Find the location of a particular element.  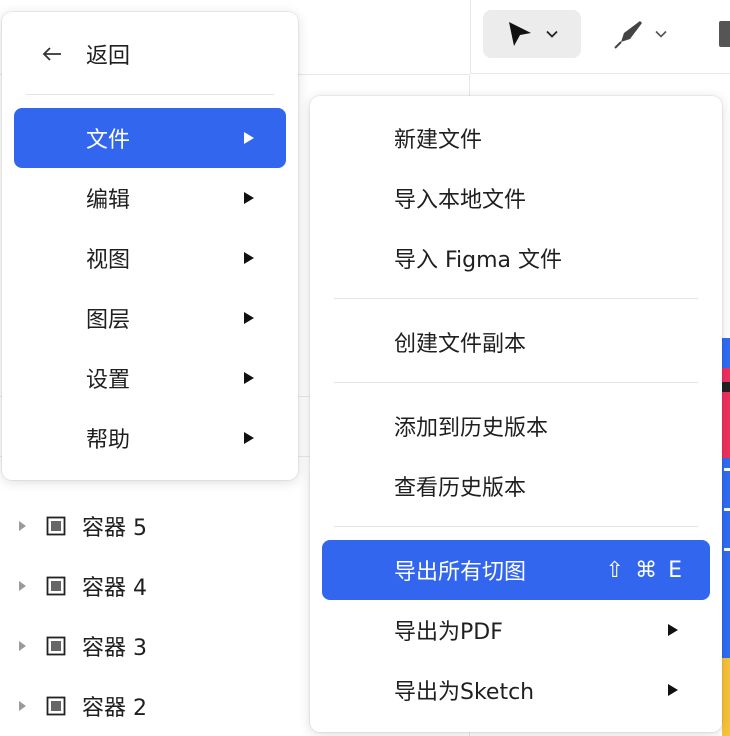

menu-item-view: 视图 is located at coordinates (150, 258).